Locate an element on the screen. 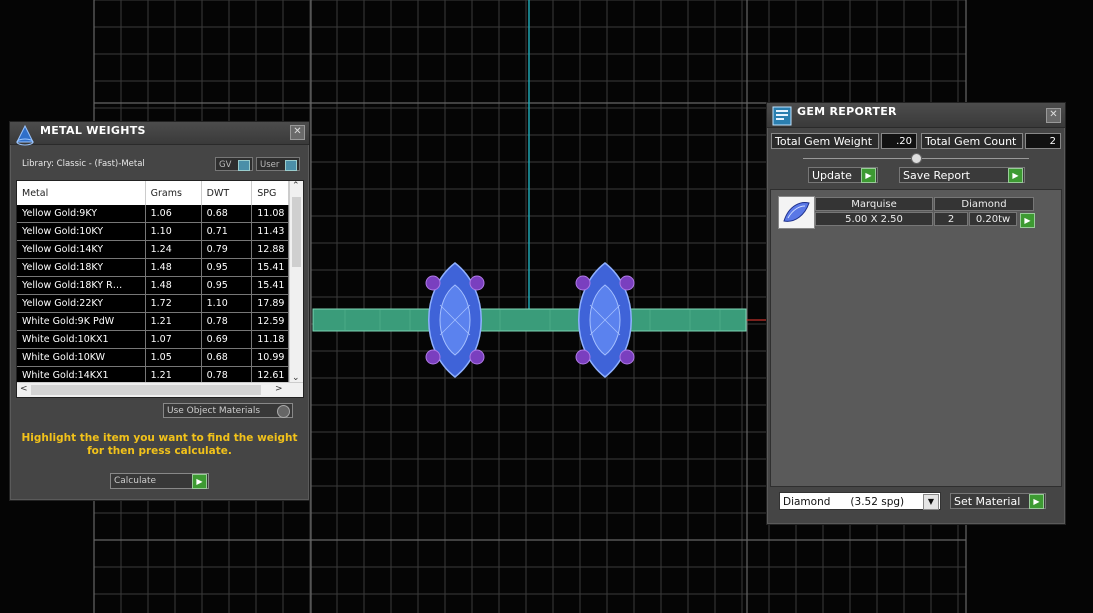 This screenshot has height=613, width=1093. table-row: Yellow Gold:14KY 1.24 0.79 12.88 is located at coordinates (153, 249).